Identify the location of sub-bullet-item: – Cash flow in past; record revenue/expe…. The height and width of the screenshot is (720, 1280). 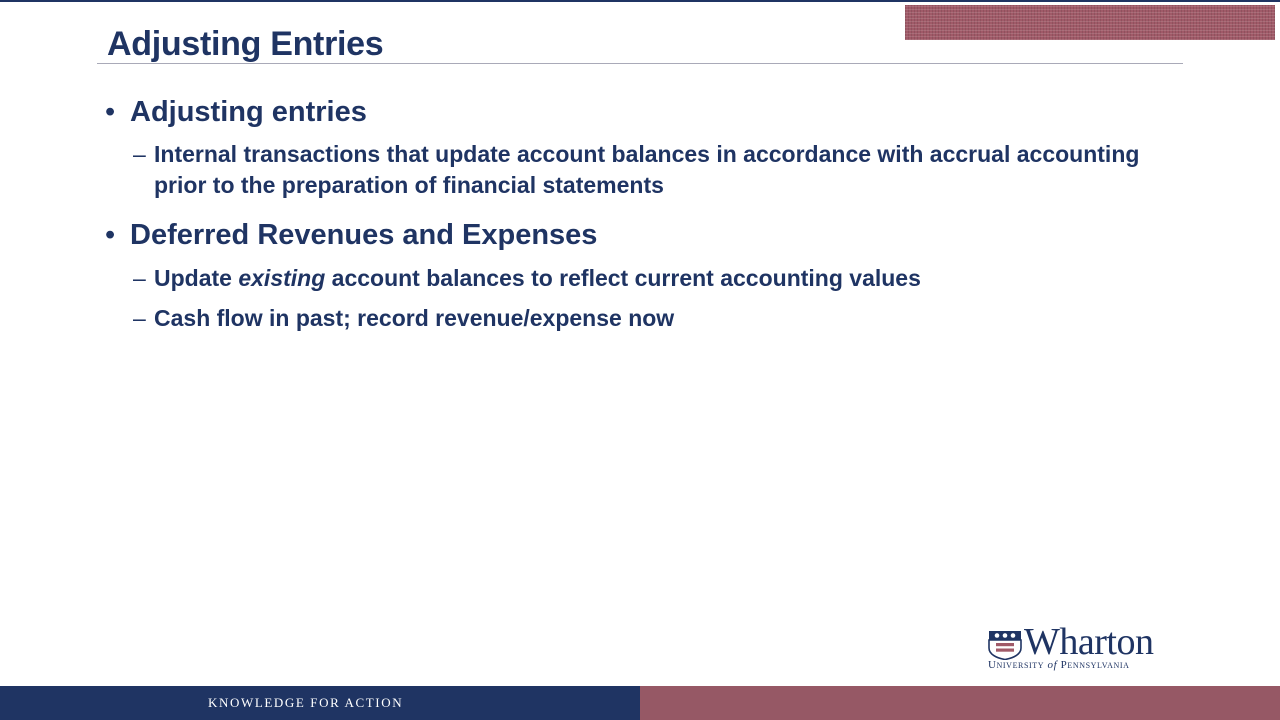
(659, 318).